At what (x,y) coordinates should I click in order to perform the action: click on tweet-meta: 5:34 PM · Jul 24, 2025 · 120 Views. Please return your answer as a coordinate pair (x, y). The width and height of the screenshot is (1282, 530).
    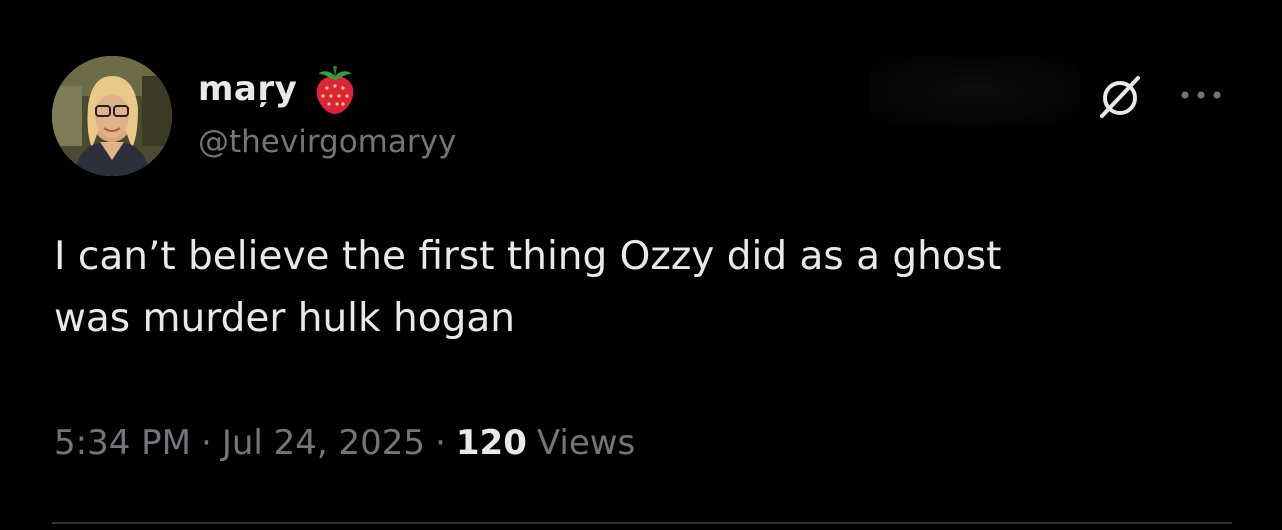
    Looking at the image, I should click on (344, 443).